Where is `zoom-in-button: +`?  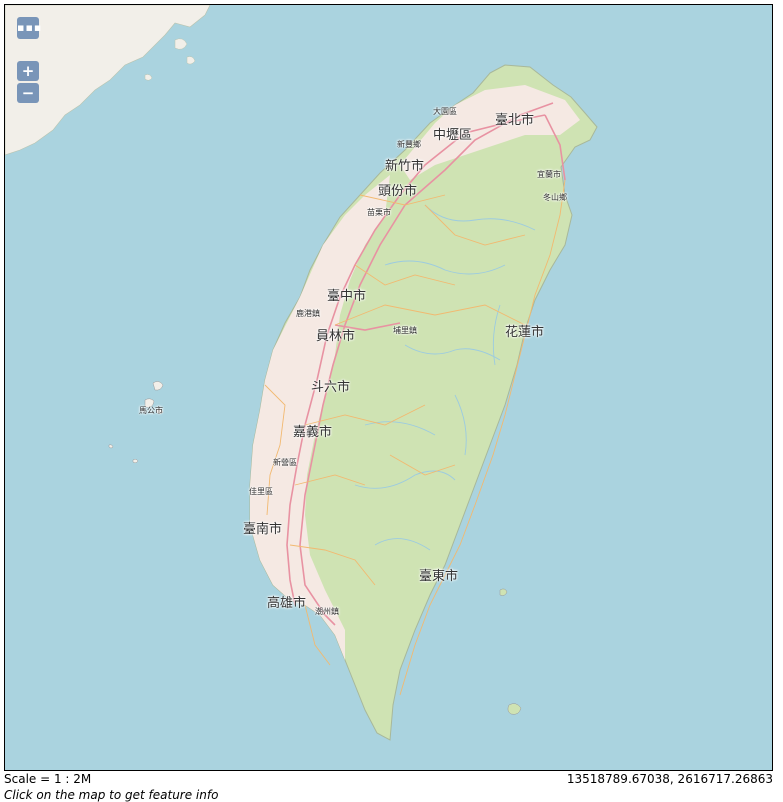 zoom-in-button: + is located at coordinates (28, 71).